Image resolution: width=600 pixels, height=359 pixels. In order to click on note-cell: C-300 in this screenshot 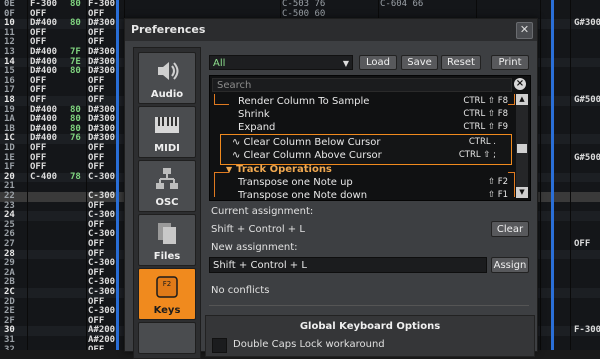, I will do `click(102, 176)`.